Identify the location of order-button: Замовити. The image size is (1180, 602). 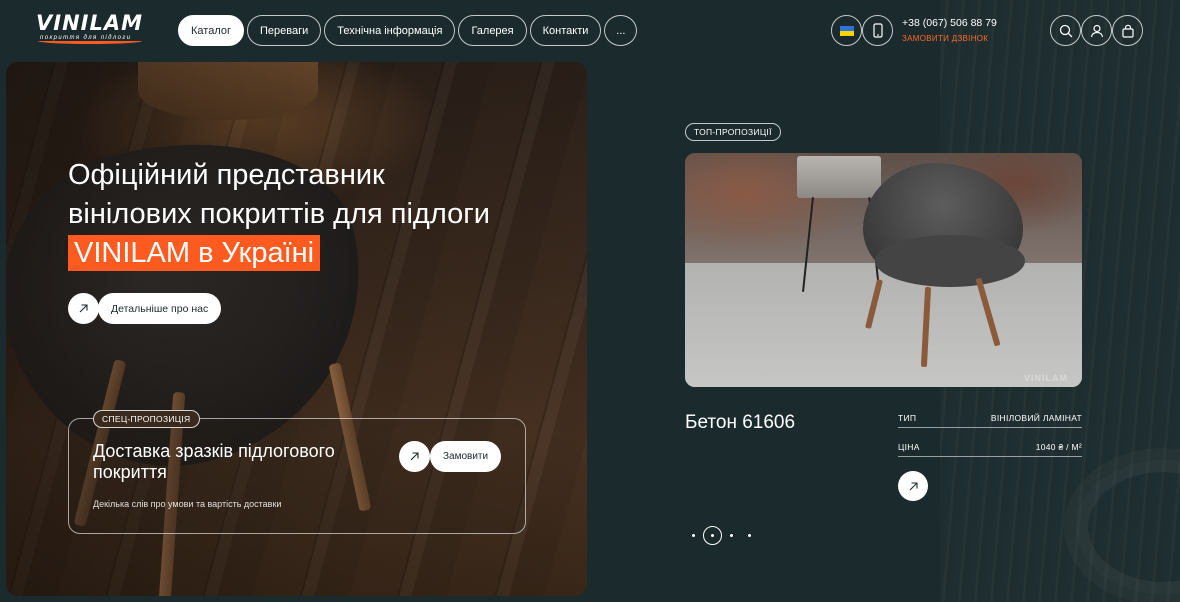
(466, 456).